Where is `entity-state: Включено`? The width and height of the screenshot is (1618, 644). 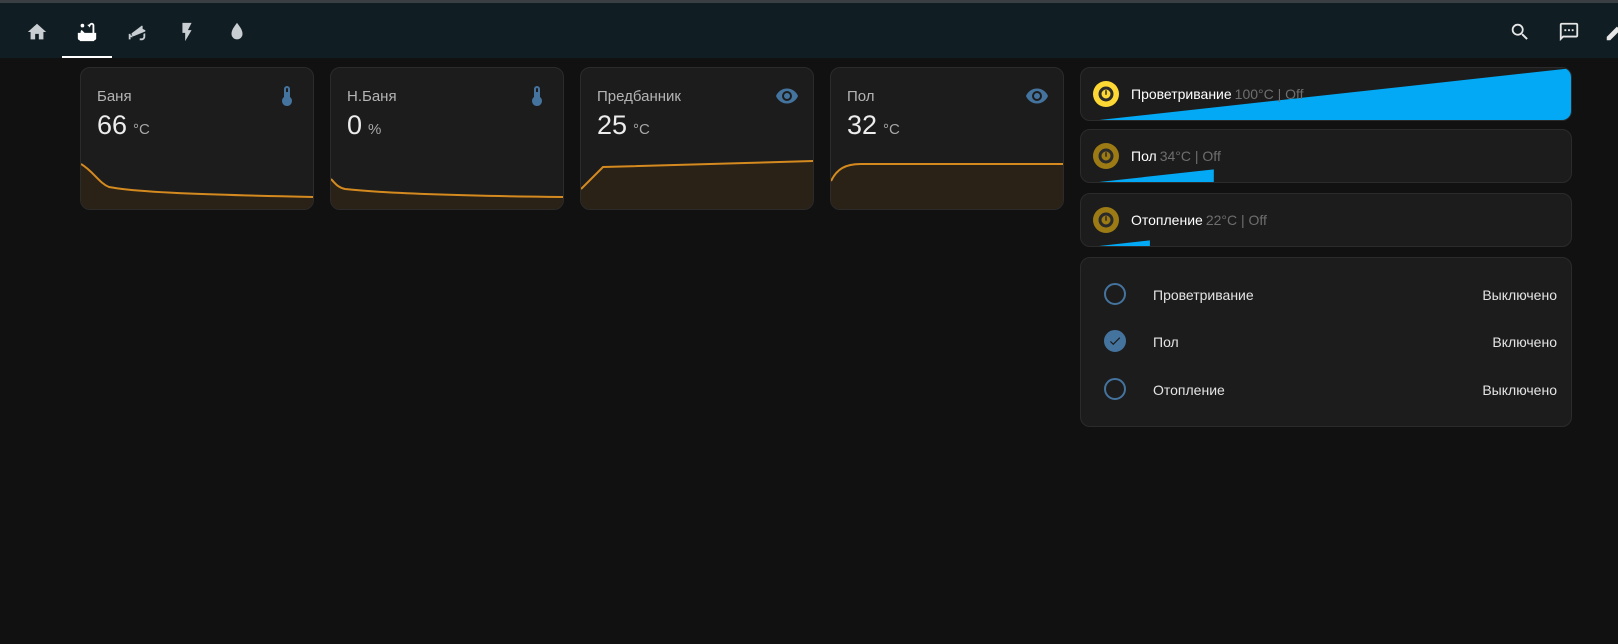 entity-state: Включено is located at coordinates (1524, 342).